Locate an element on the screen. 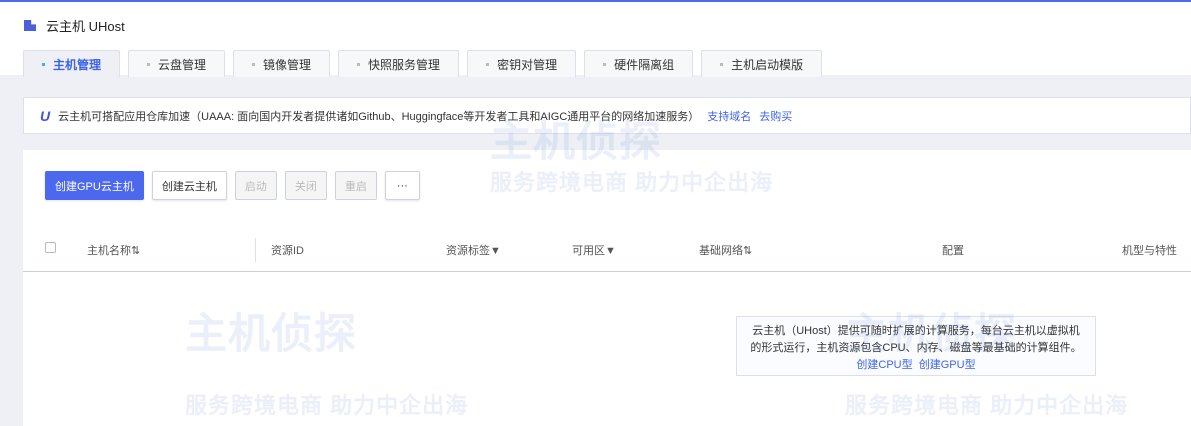  stop-button: 关闭 is located at coordinates (305, 185).